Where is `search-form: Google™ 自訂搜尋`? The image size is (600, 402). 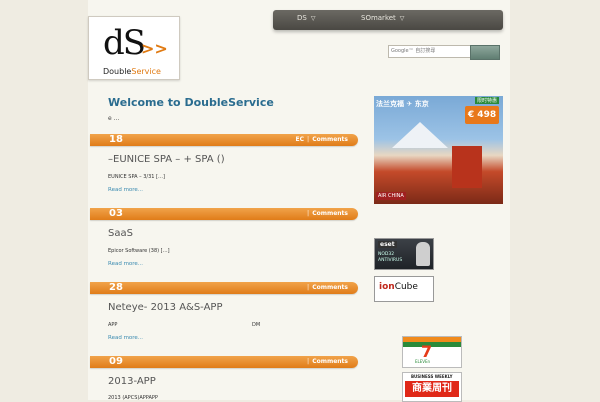 search-form: Google™ 自訂搜尋 is located at coordinates (444, 52).